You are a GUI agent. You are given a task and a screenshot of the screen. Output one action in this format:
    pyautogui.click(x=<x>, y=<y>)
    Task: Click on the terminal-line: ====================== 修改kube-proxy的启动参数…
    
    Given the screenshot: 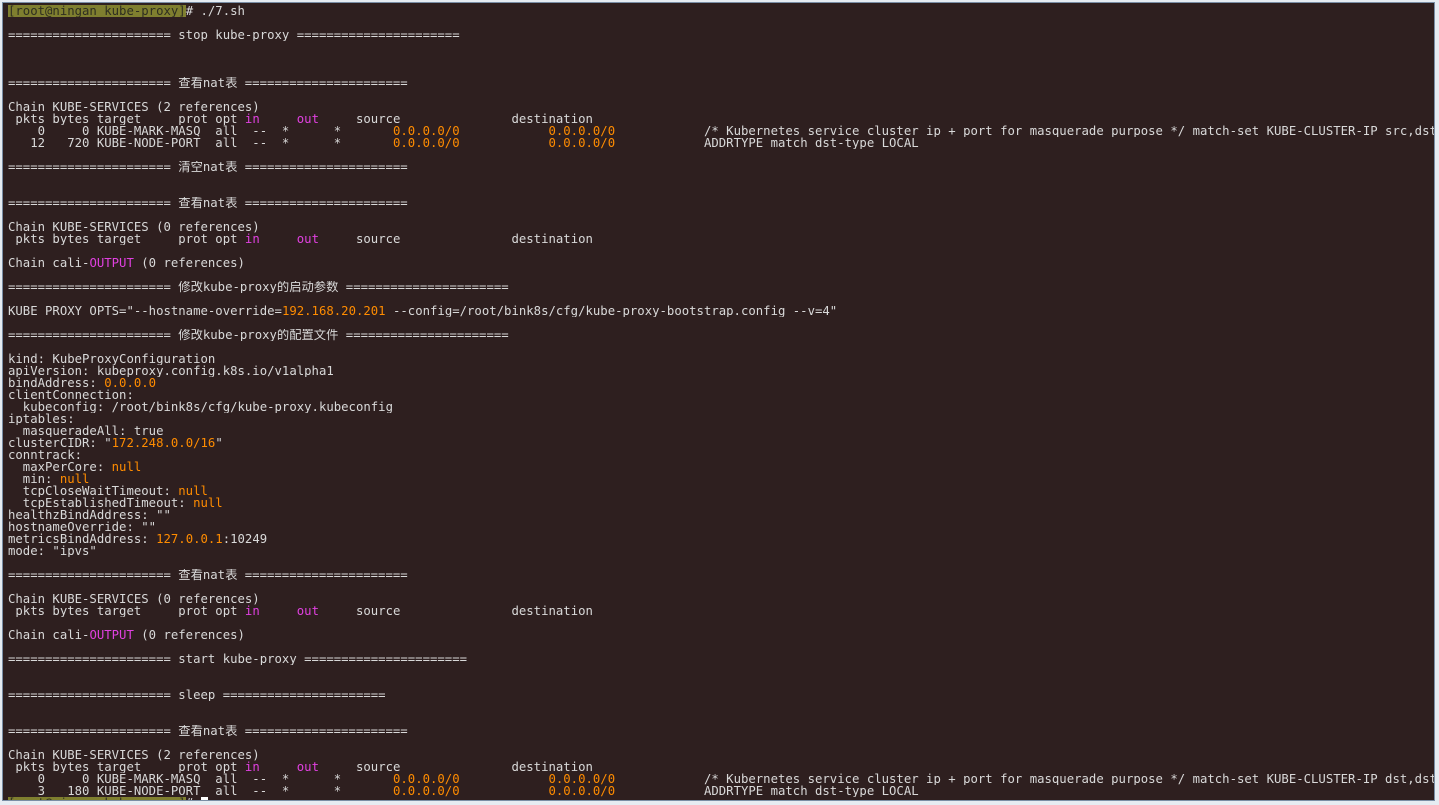 What is the action you would take?
    pyautogui.click(x=721, y=287)
    